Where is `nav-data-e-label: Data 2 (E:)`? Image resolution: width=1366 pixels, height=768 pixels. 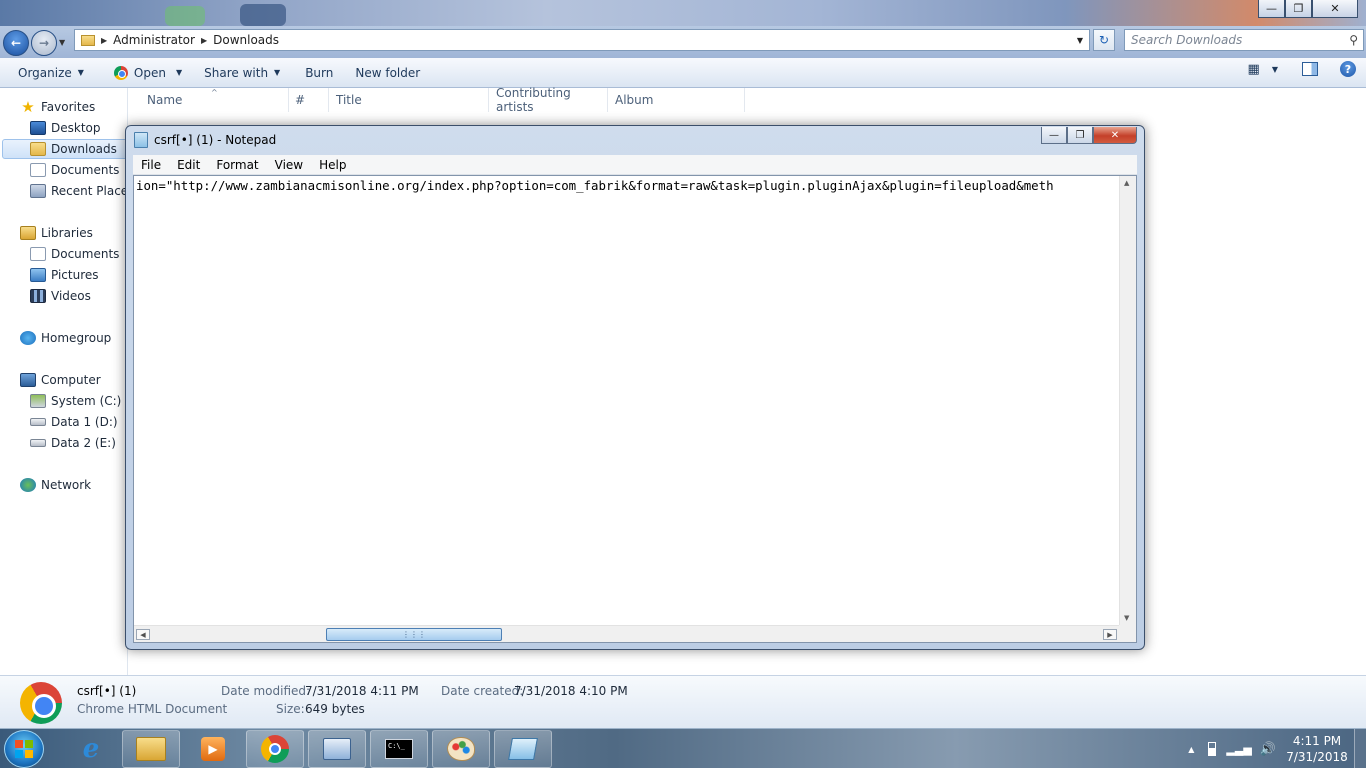 nav-data-e-label: Data 2 (E:) is located at coordinates (83, 443).